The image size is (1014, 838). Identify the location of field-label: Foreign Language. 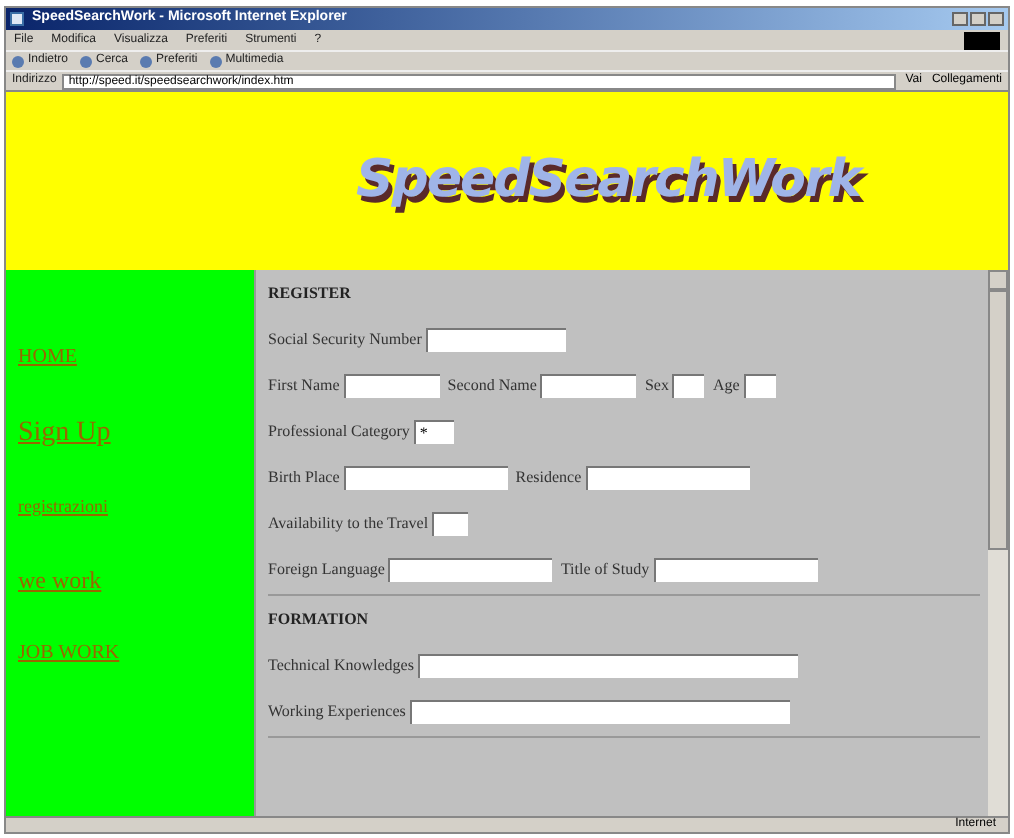
(326, 570).